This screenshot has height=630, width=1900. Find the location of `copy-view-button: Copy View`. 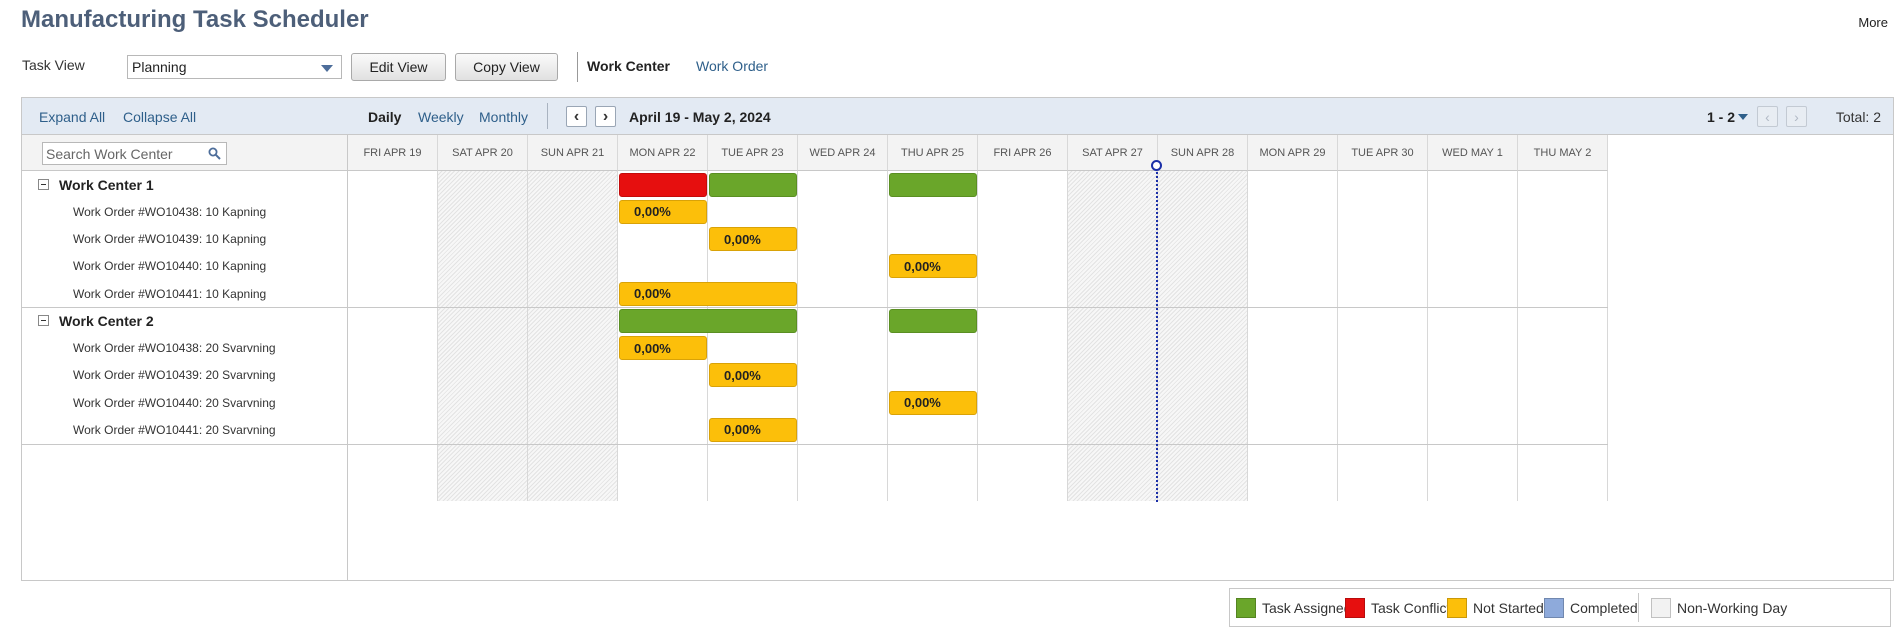

copy-view-button: Copy View is located at coordinates (506, 67).